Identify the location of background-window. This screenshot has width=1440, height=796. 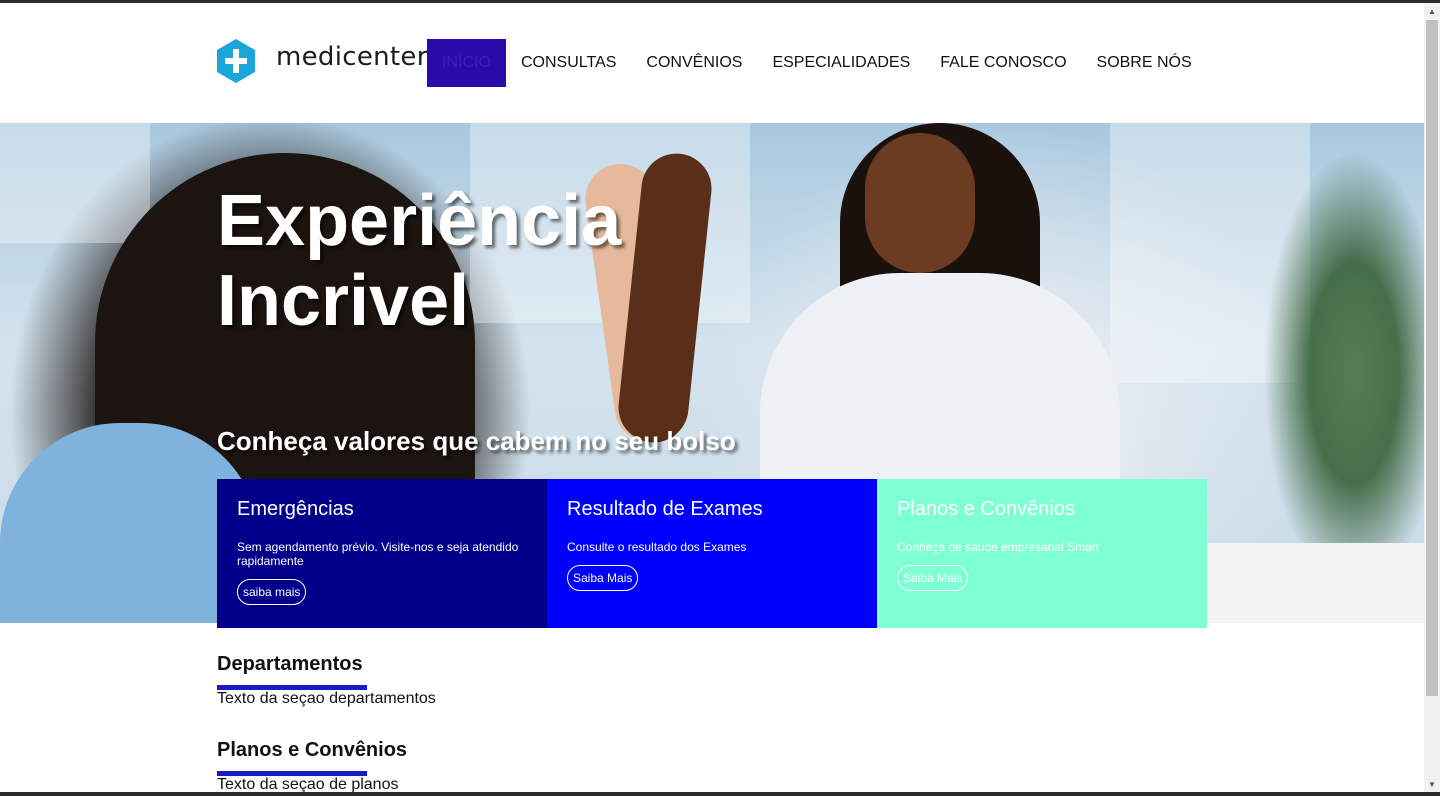
(75, 183).